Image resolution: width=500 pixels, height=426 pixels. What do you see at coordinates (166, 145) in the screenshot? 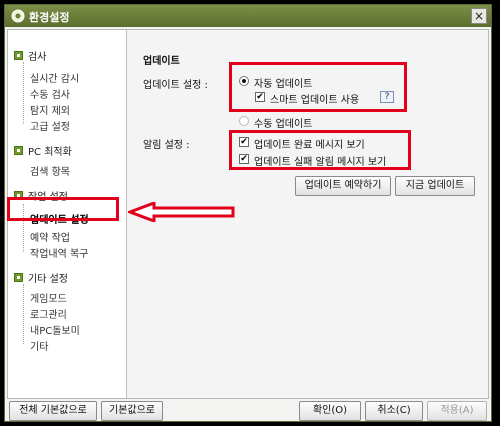
I see `alarm-setting-label: 알림 설정 :` at bounding box center [166, 145].